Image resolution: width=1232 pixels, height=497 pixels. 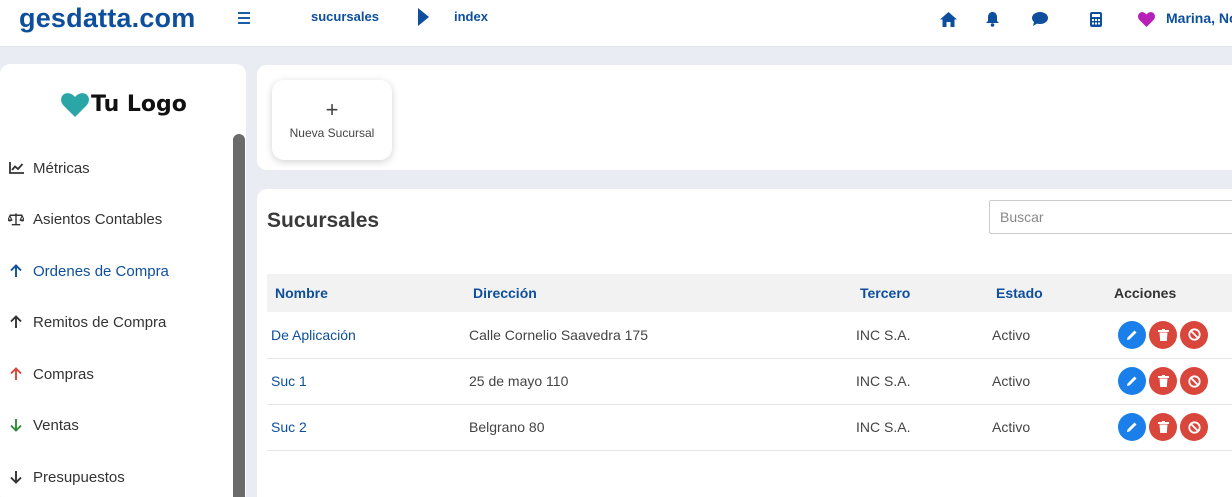 I want to click on table-header-row: Nombre Dirección Tercero Estado Acciones, so click(x=749, y=293).